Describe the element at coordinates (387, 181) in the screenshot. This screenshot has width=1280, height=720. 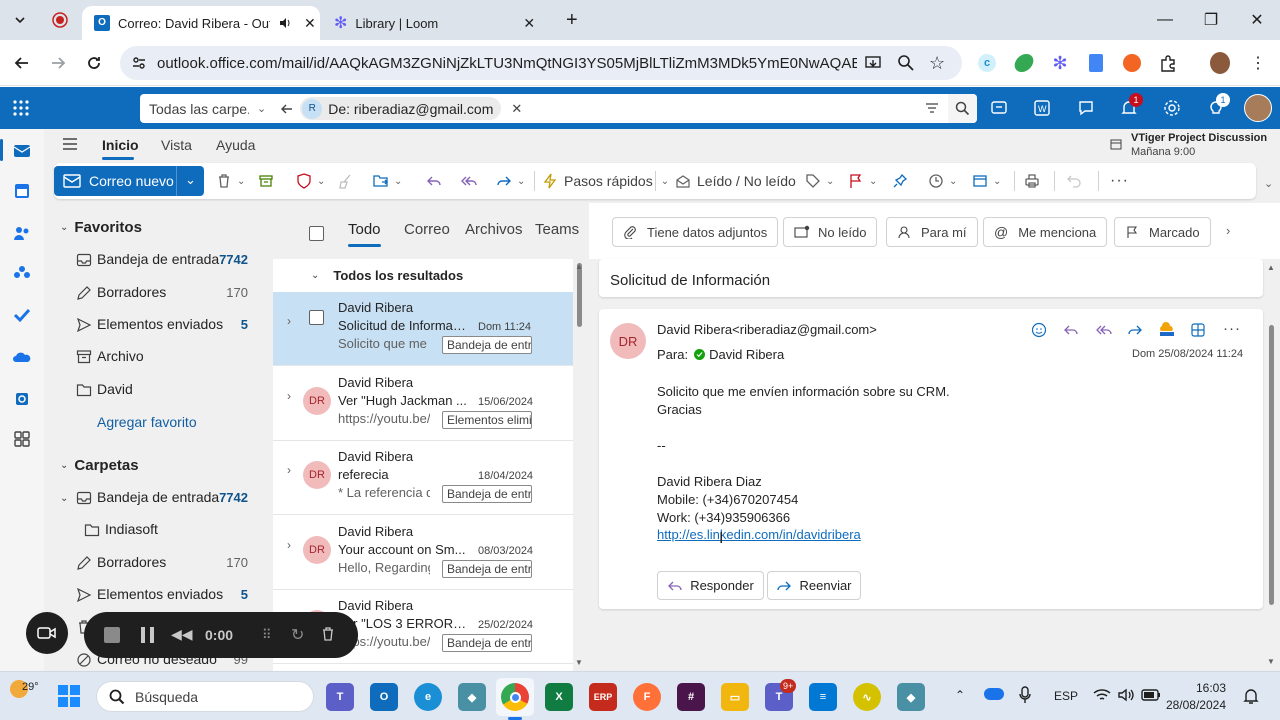
I see `move-to-button: ⌄` at that location.